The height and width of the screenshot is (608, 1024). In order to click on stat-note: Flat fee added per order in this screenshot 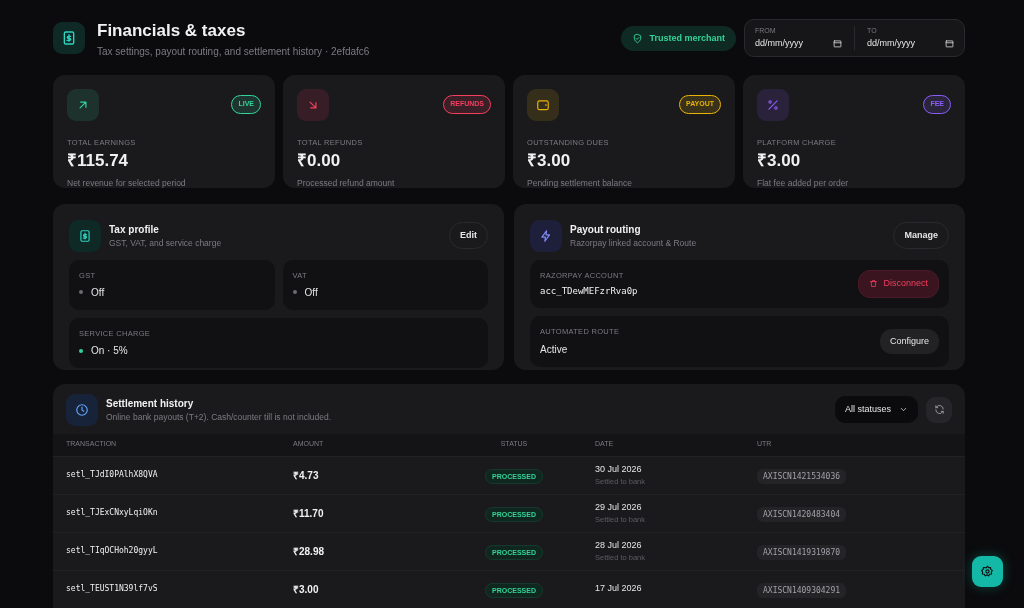, I will do `click(803, 183)`.